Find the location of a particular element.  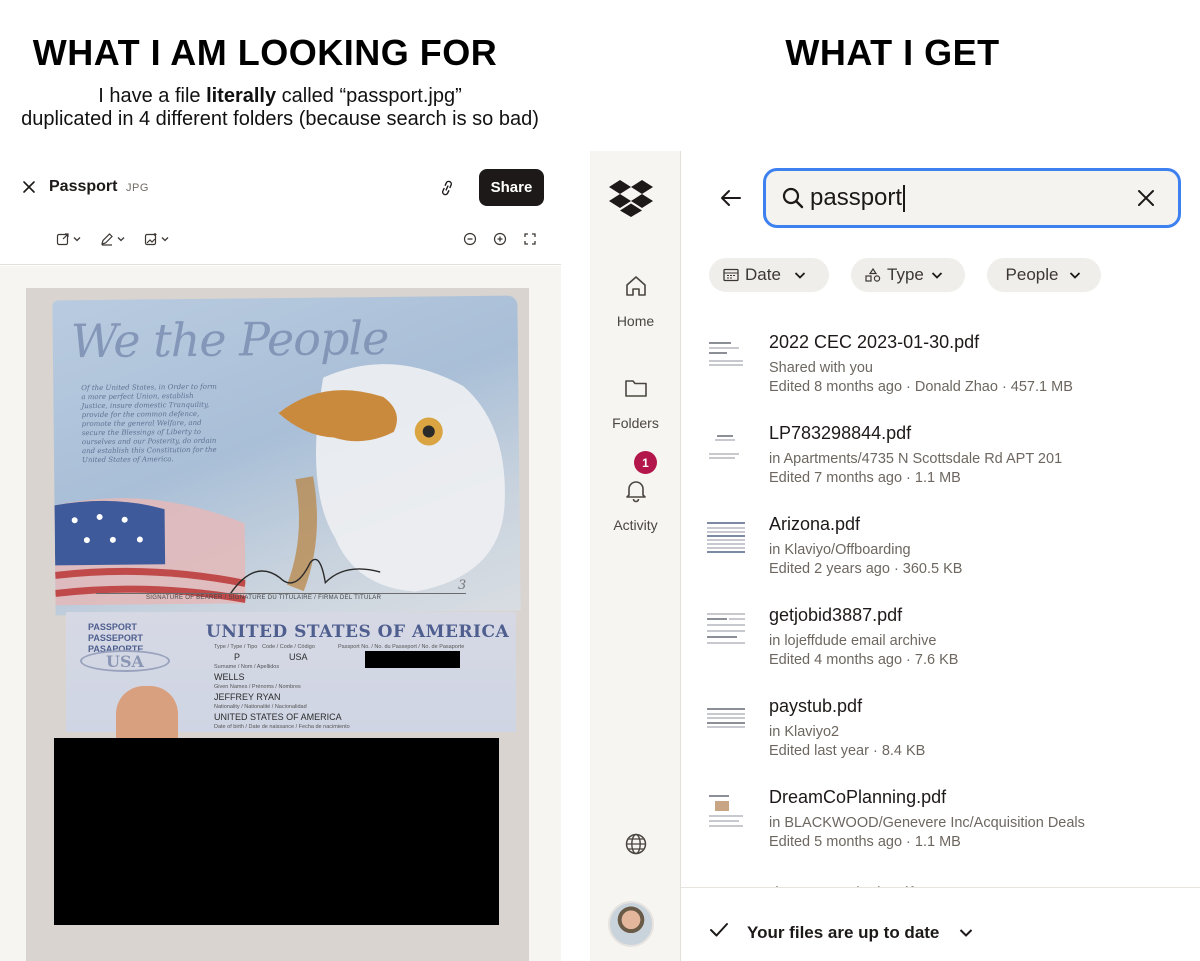

type-label: Type / Type / Tipo is located at coordinates (236, 647).